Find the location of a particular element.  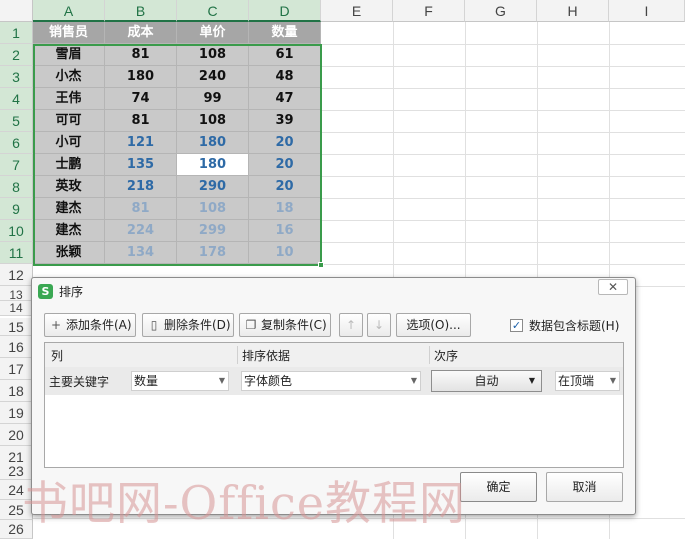

ok-button: 确定 is located at coordinates (498, 487).